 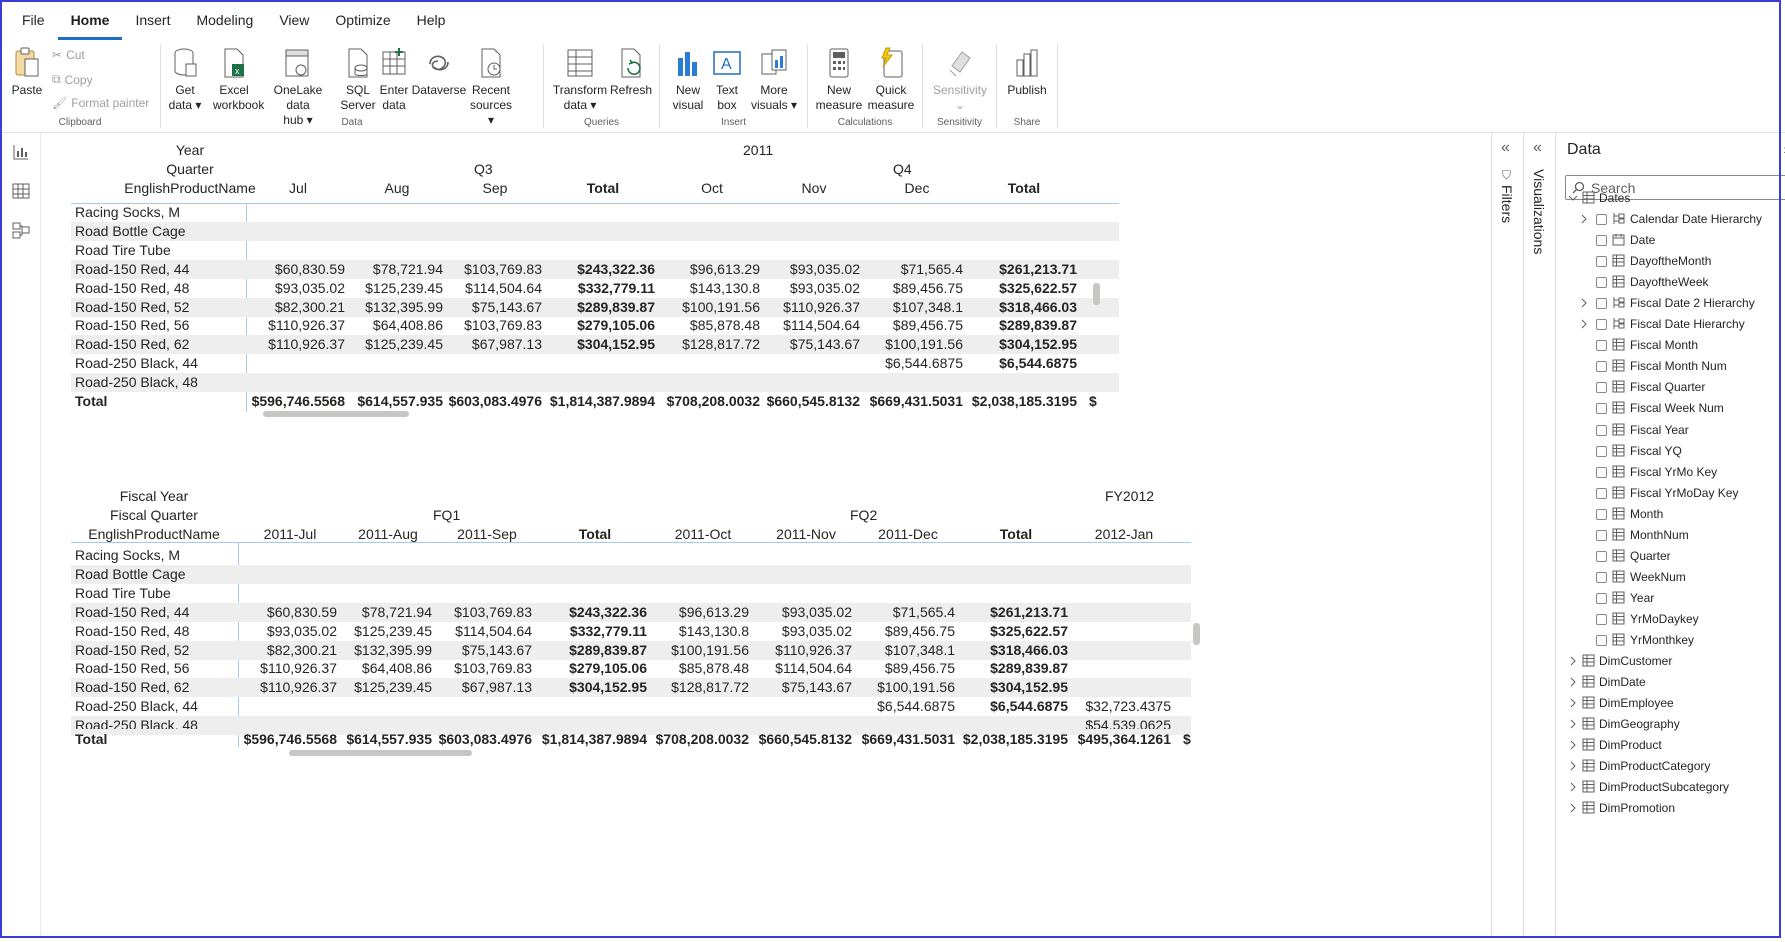 I want to click on table-row-label: Road-250 Black, 48, so click(x=136, y=382).